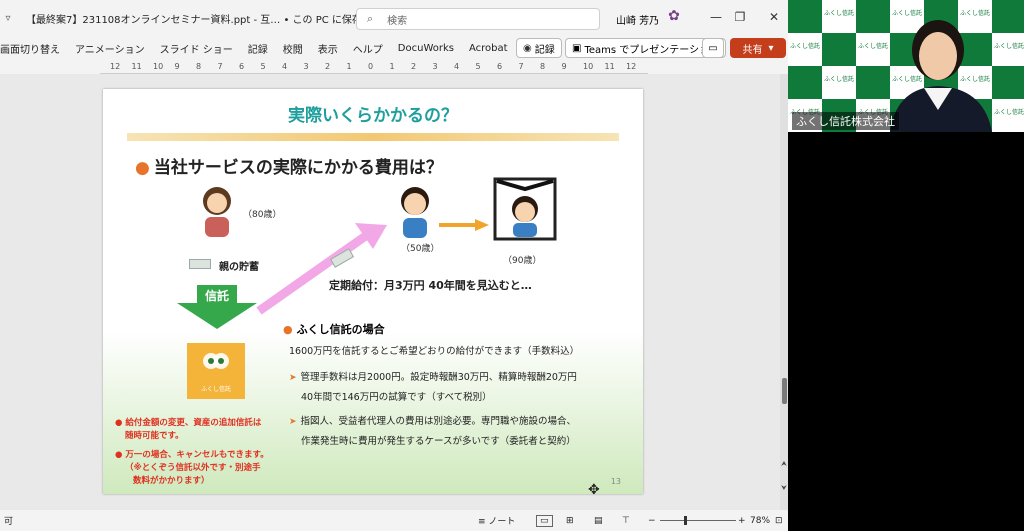 This screenshot has width=1024, height=531. I want to click on zoom-slider, so click(698, 520).